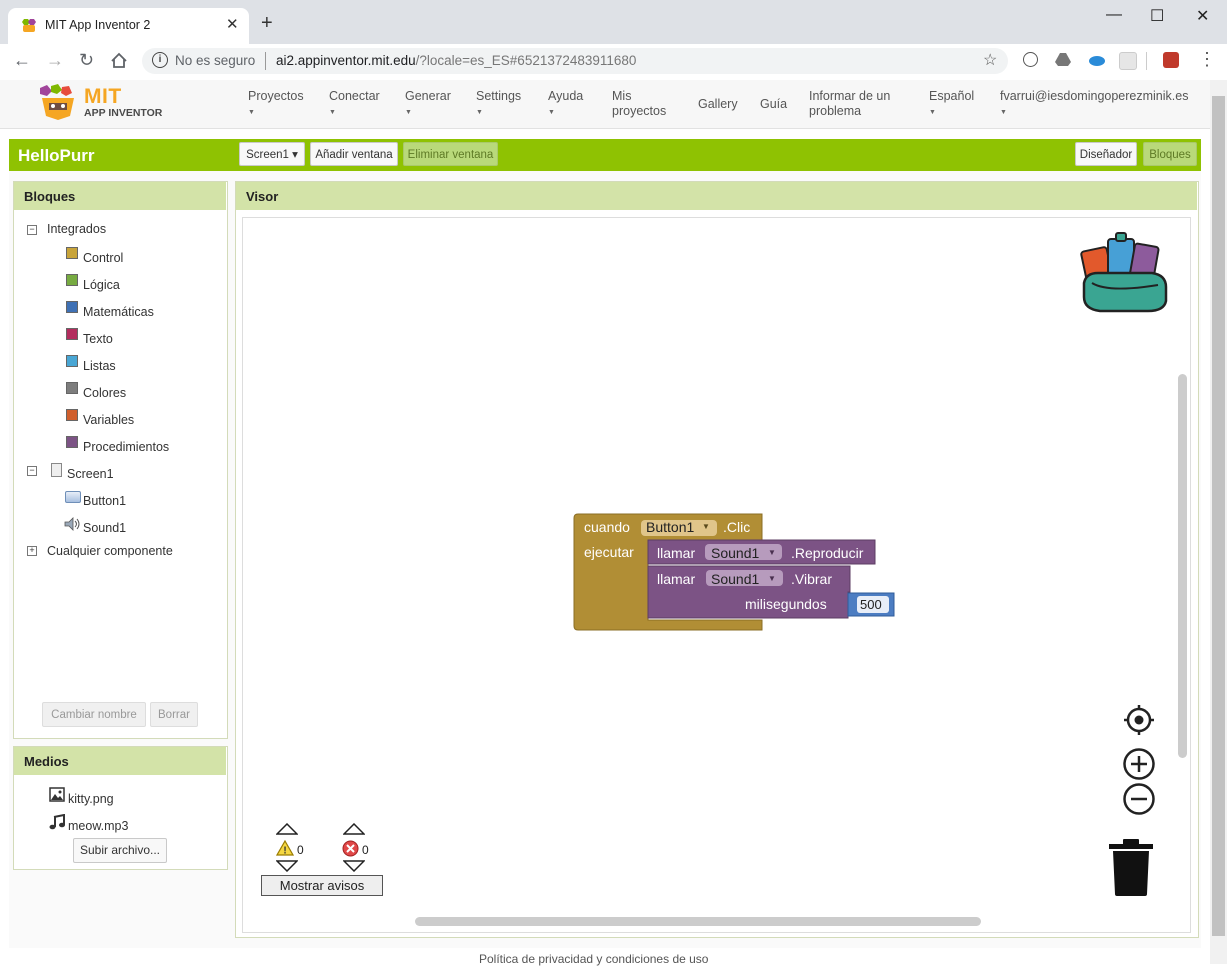 This screenshot has height=966, width=1227. Describe the element at coordinates (698, 921) in the screenshot. I see `workspace-horizontal-scrollbar` at that location.